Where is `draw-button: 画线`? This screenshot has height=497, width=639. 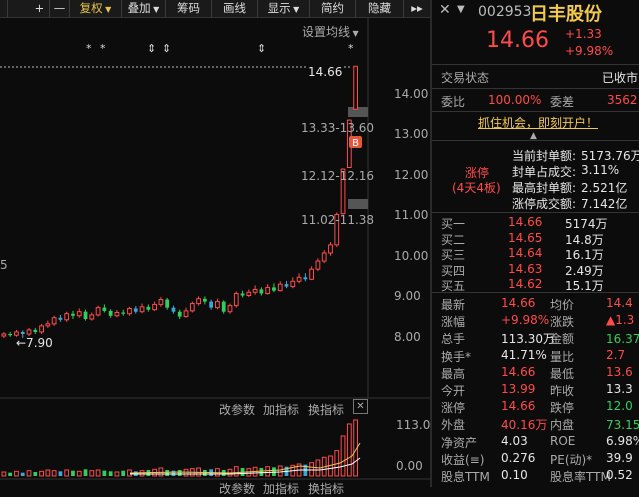
draw-button: 画线 is located at coordinates (235, 8).